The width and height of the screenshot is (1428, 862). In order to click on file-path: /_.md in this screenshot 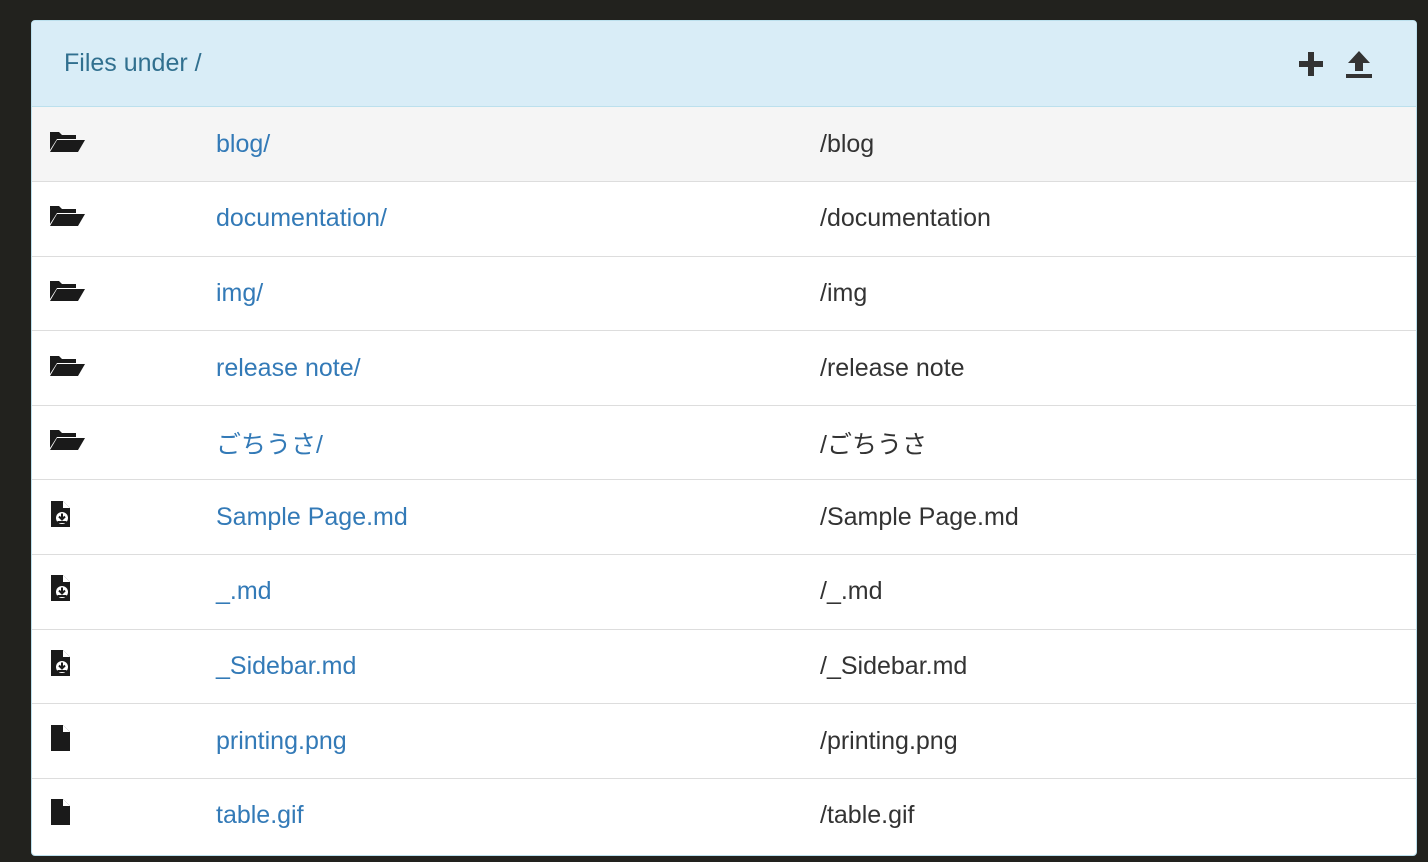, I will do `click(851, 591)`.